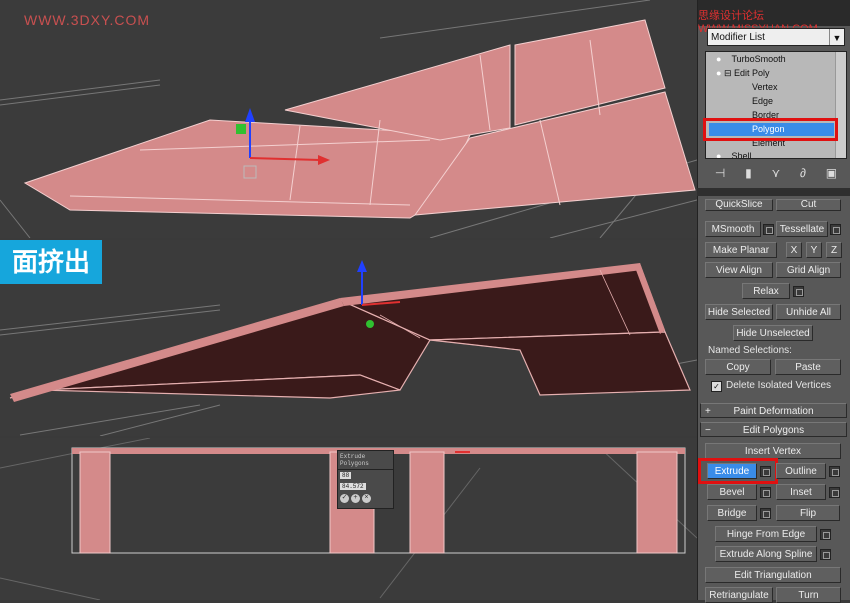 The image size is (850, 603). I want to click on quickslice-button: QuickSlice, so click(739, 205).